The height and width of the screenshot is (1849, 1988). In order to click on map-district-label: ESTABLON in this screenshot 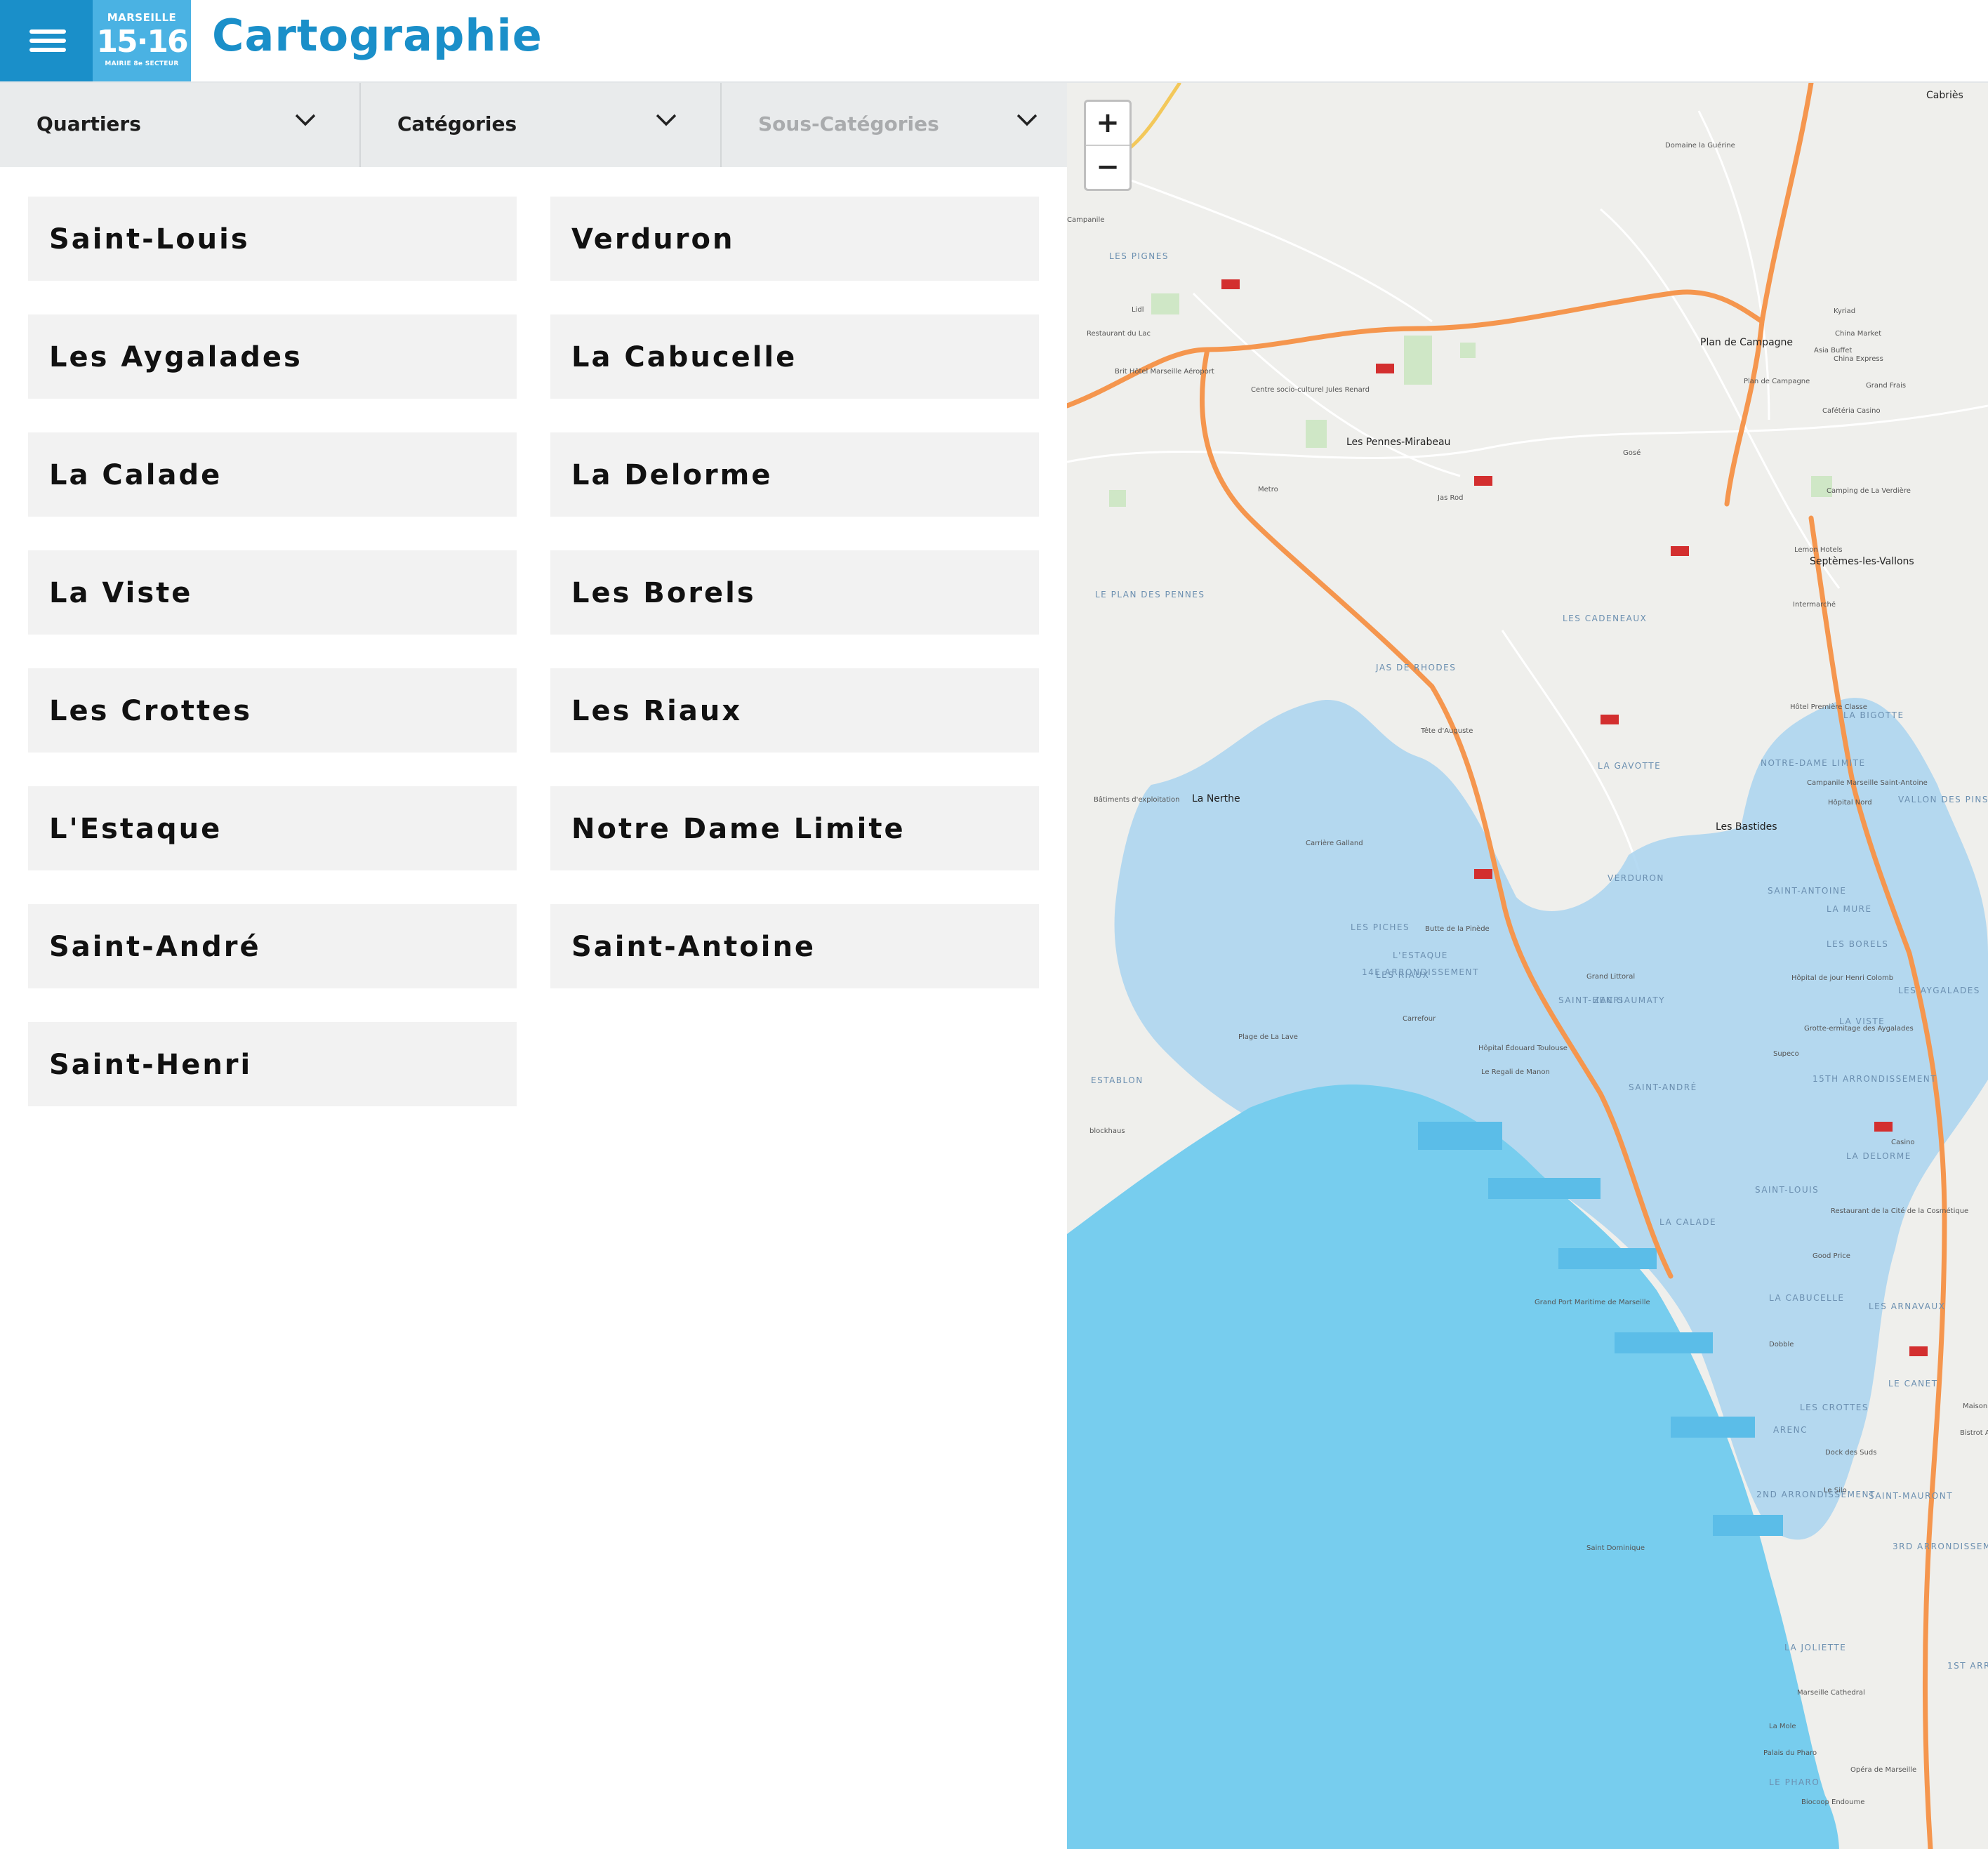, I will do `click(1117, 1080)`.